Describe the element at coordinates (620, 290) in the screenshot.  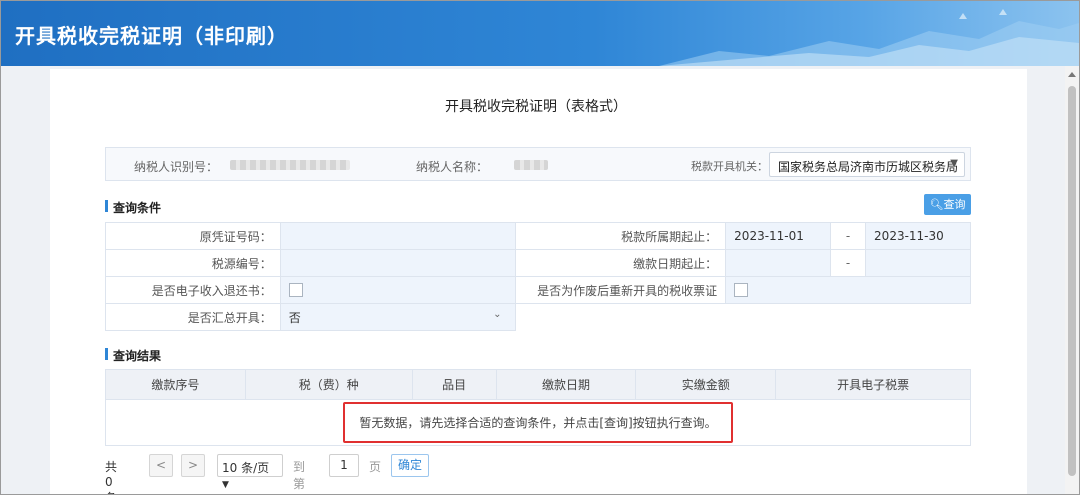
I see `reissued-label: 是否为作废后重新开具的税收票证` at that location.